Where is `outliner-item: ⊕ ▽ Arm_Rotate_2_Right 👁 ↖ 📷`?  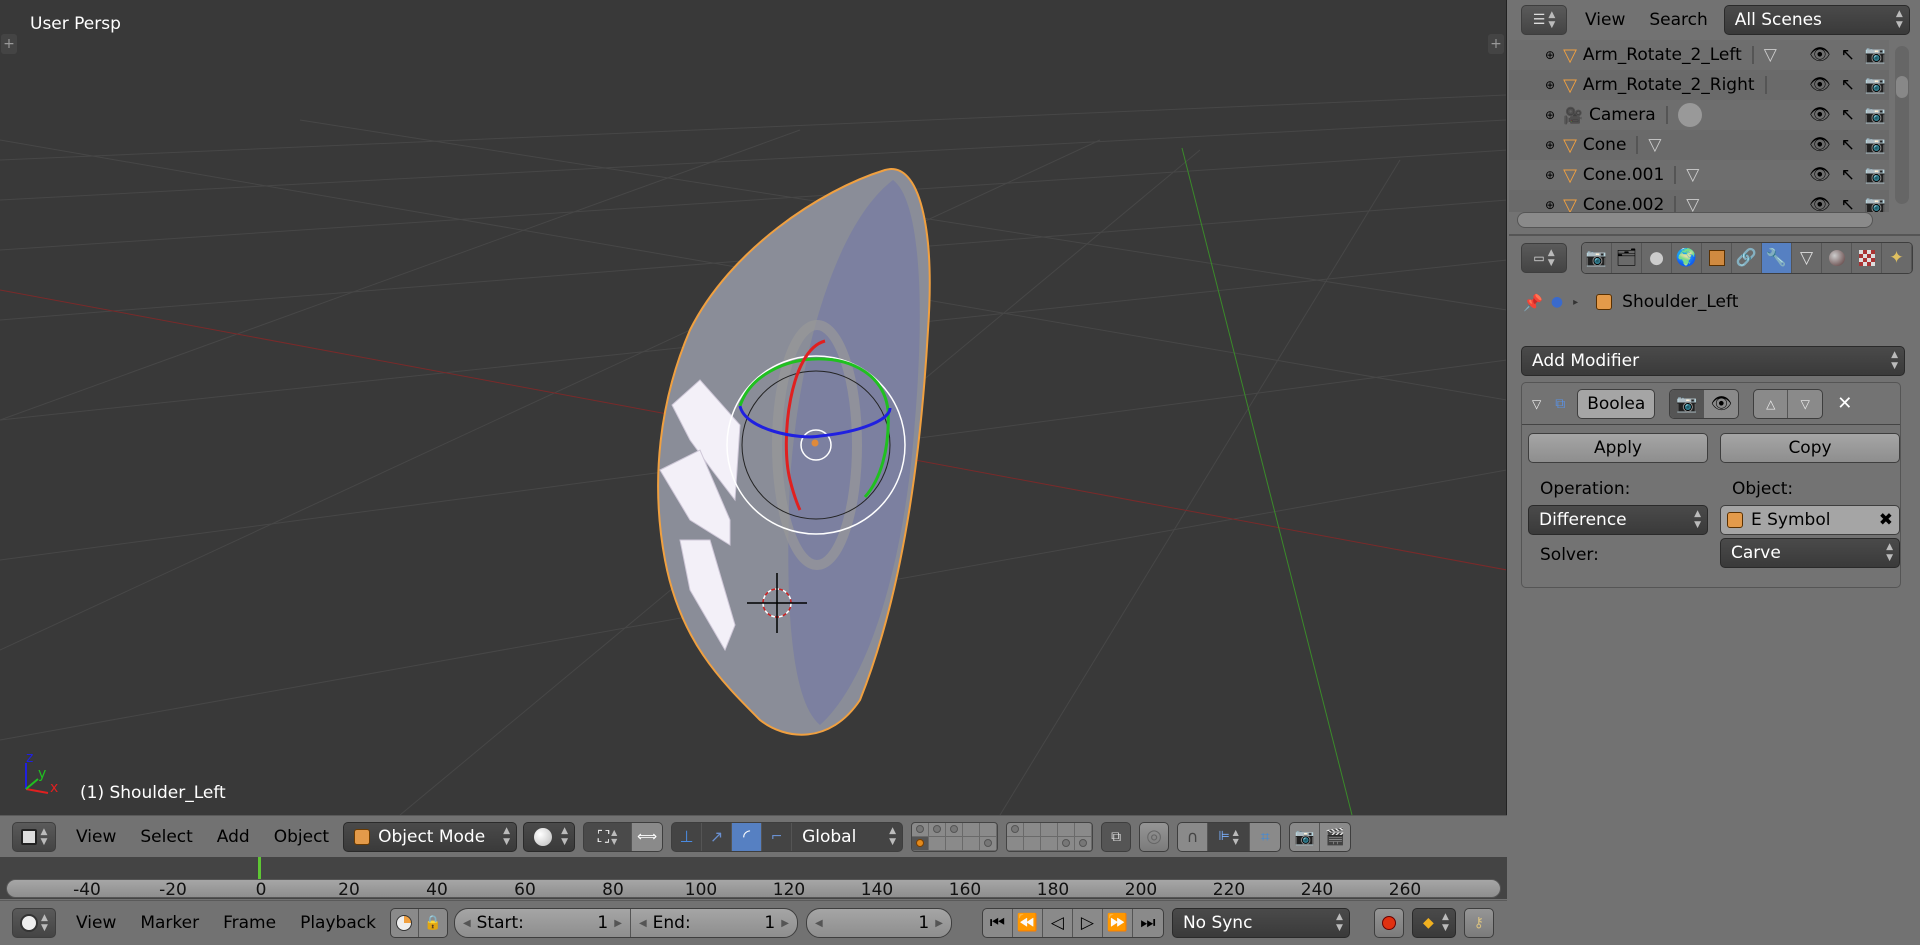
outliner-item: ⊕ ▽ Arm_Rotate_2_Right 👁 ↖ 📷 is located at coordinates (1699, 85).